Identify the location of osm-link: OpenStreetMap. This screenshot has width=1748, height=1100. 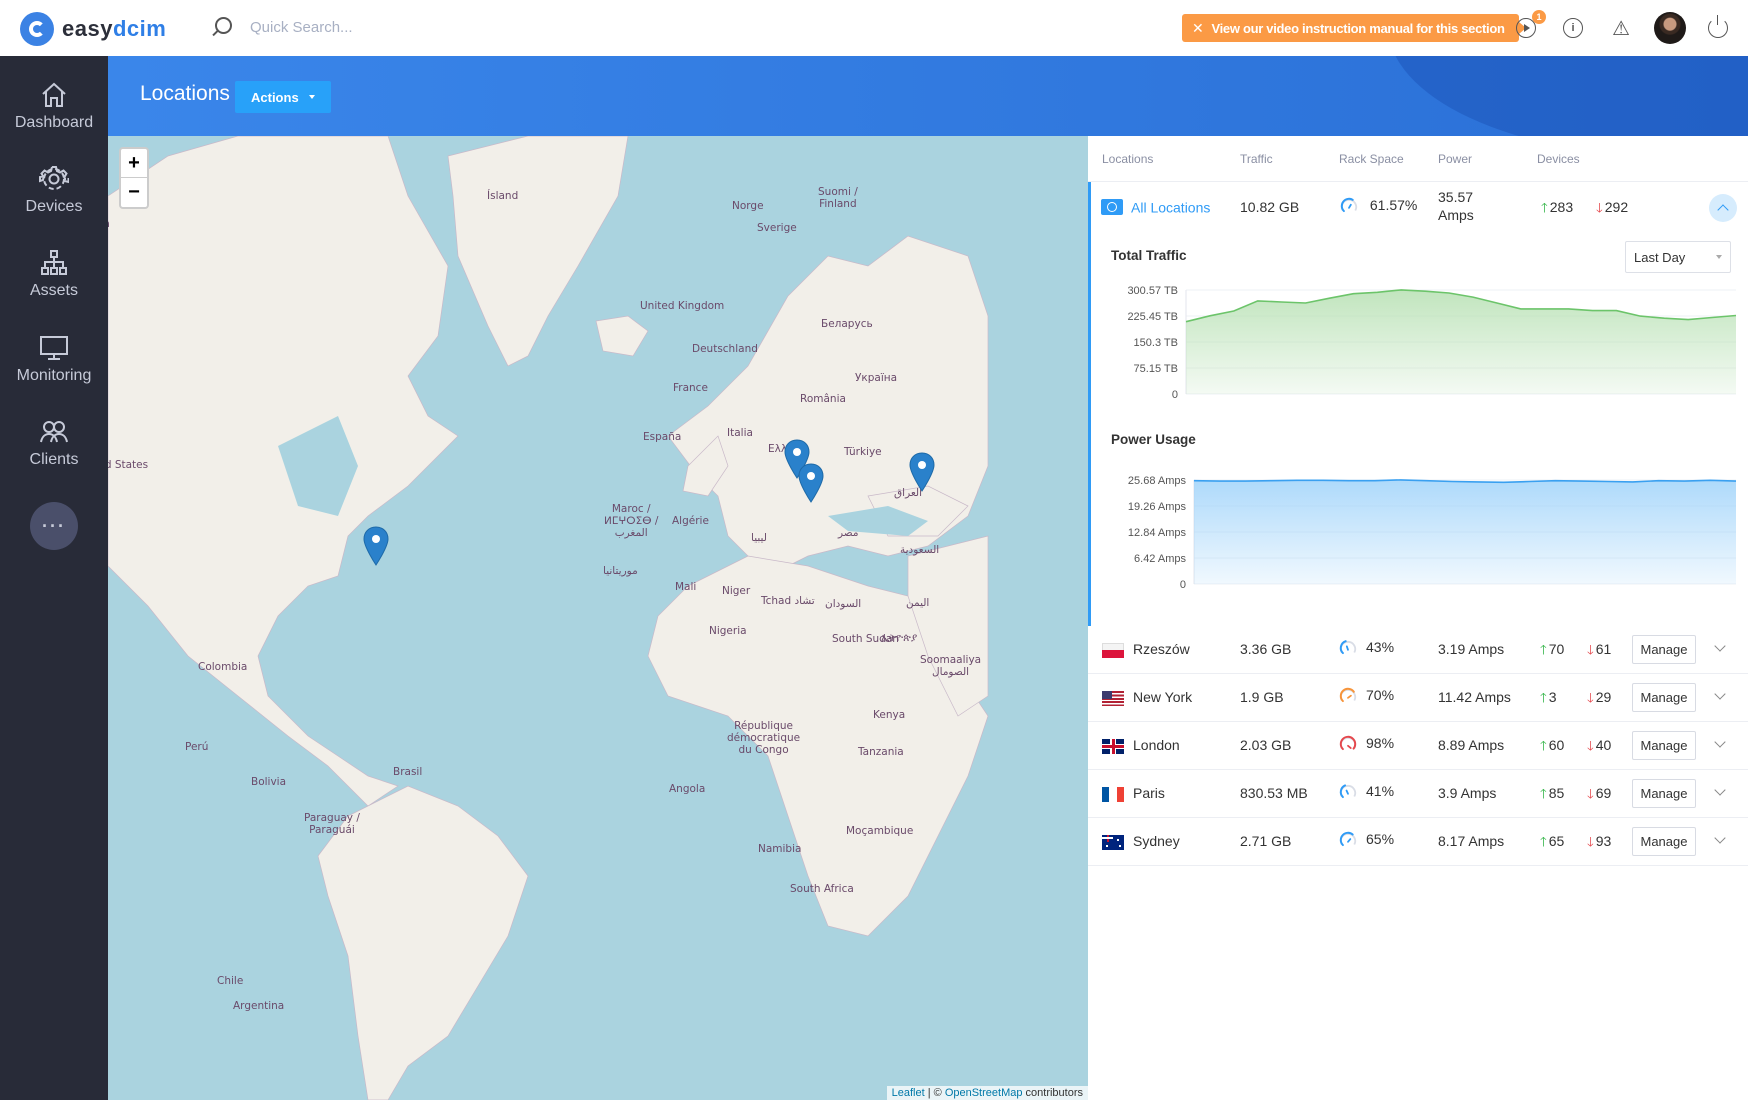
(984, 1093).